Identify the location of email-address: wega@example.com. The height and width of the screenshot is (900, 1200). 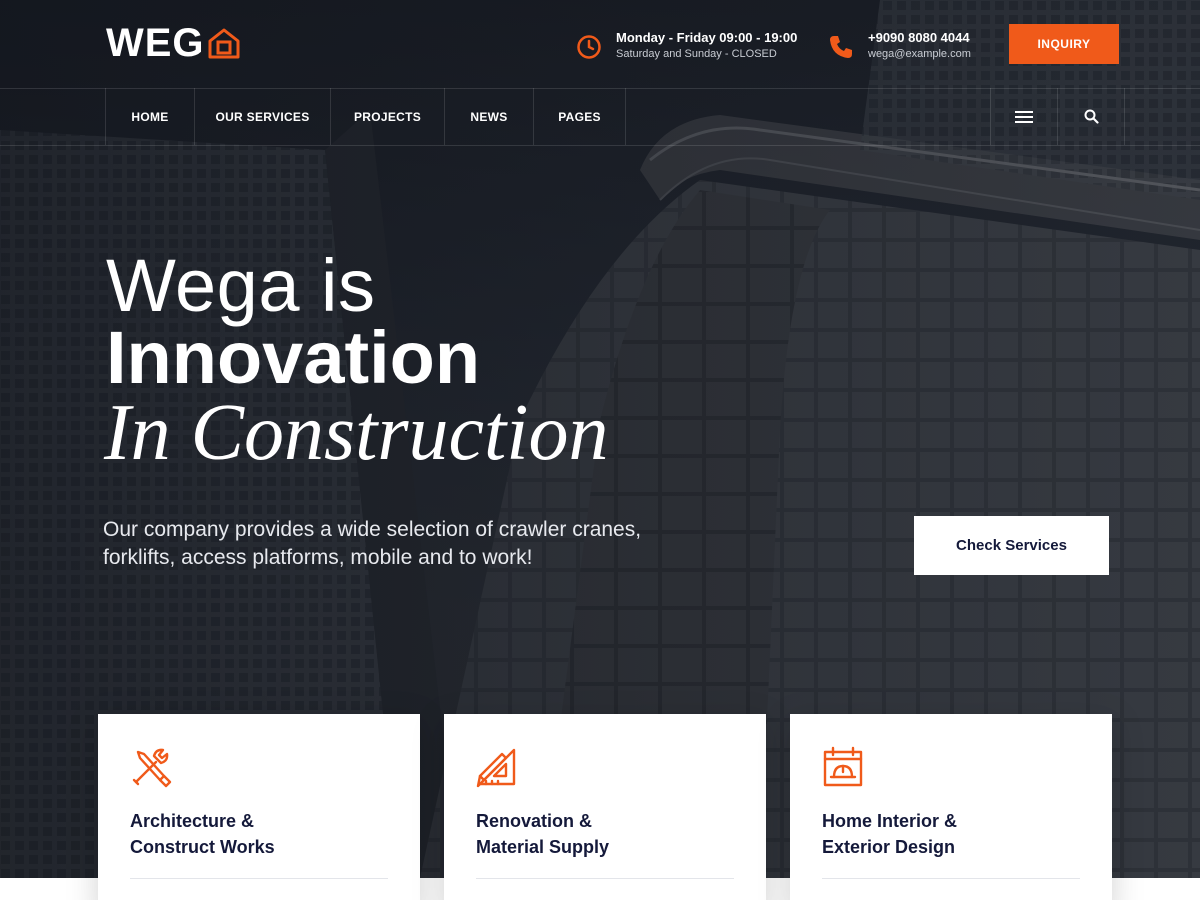
(919, 54).